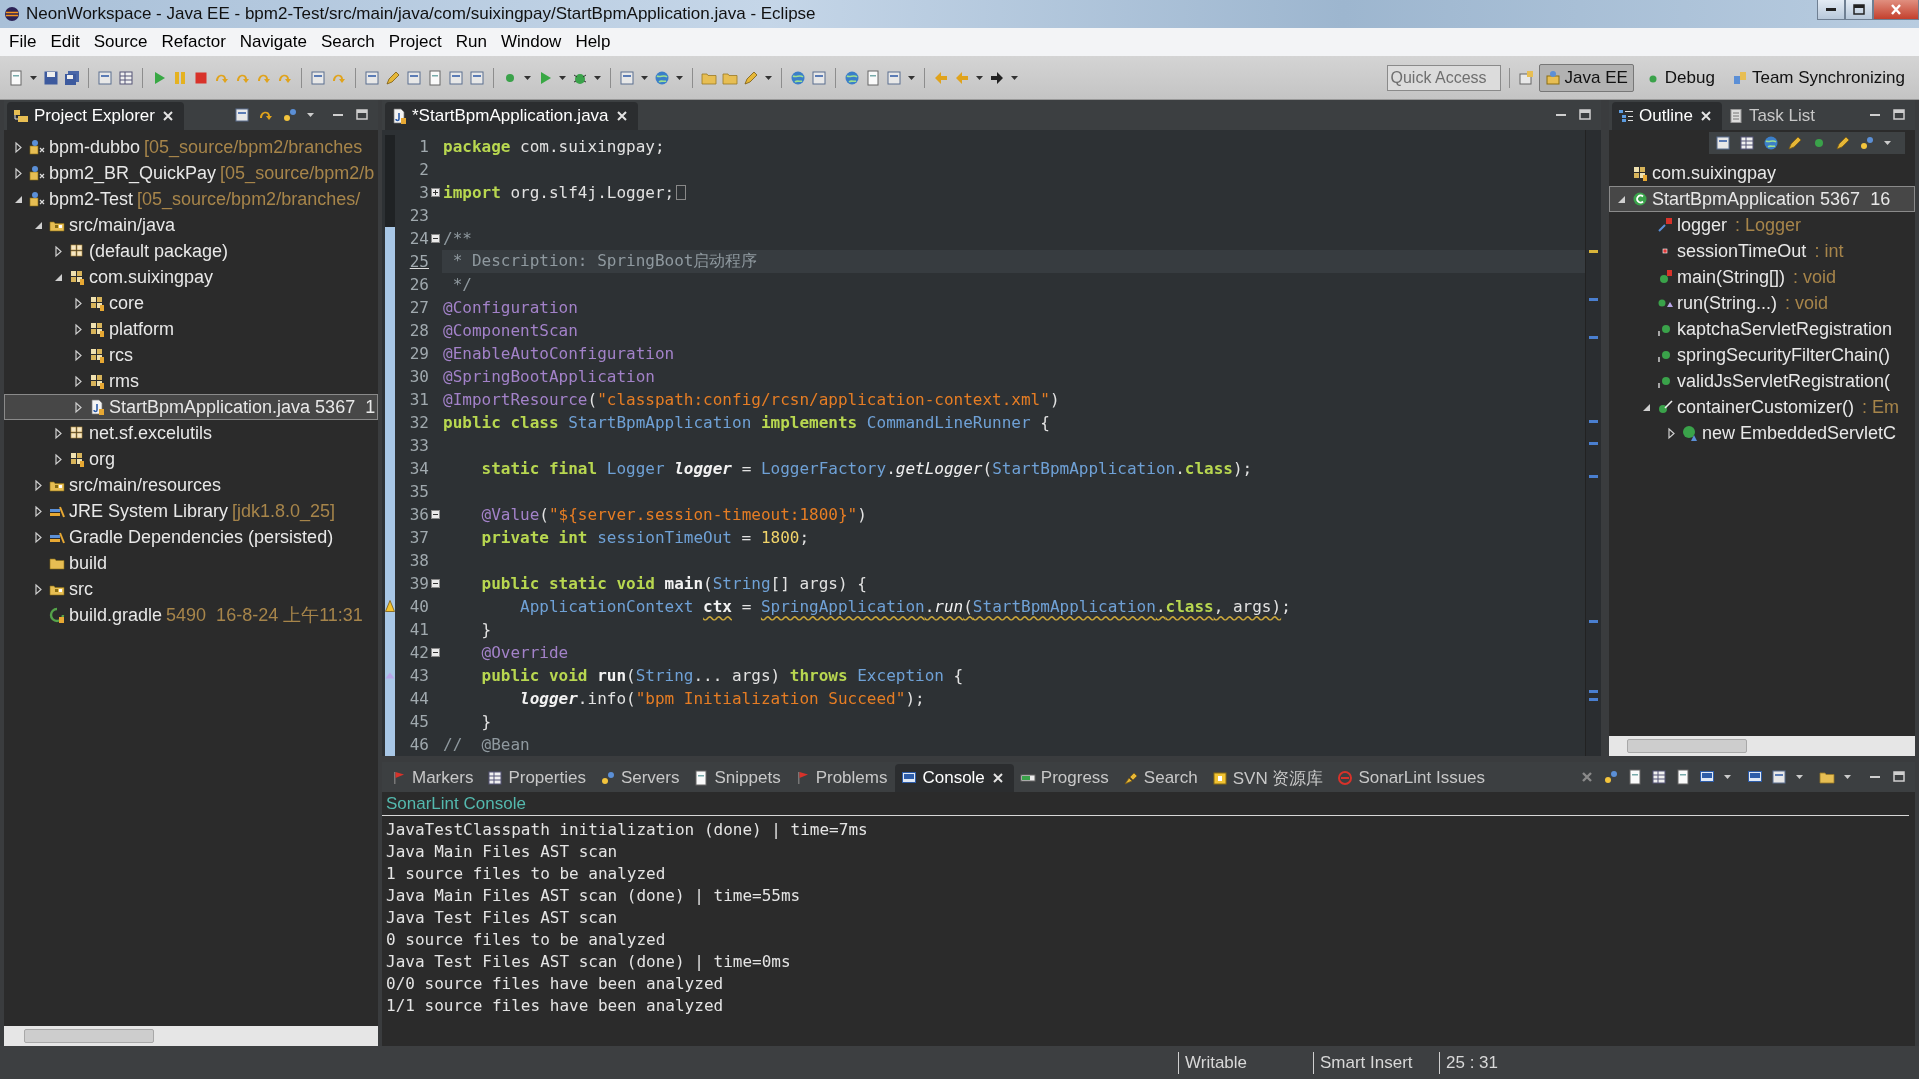  What do you see at coordinates (1412, 778) in the screenshot?
I see `view-tab: SonarLint Issues` at bounding box center [1412, 778].